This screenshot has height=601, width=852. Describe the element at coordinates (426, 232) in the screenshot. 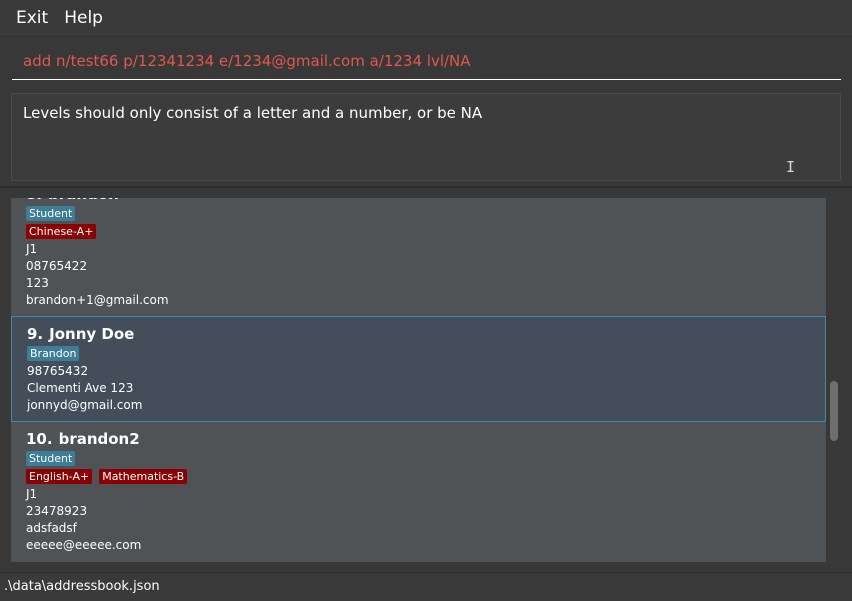

I see `subject-row: Chinese-A+` at that location.